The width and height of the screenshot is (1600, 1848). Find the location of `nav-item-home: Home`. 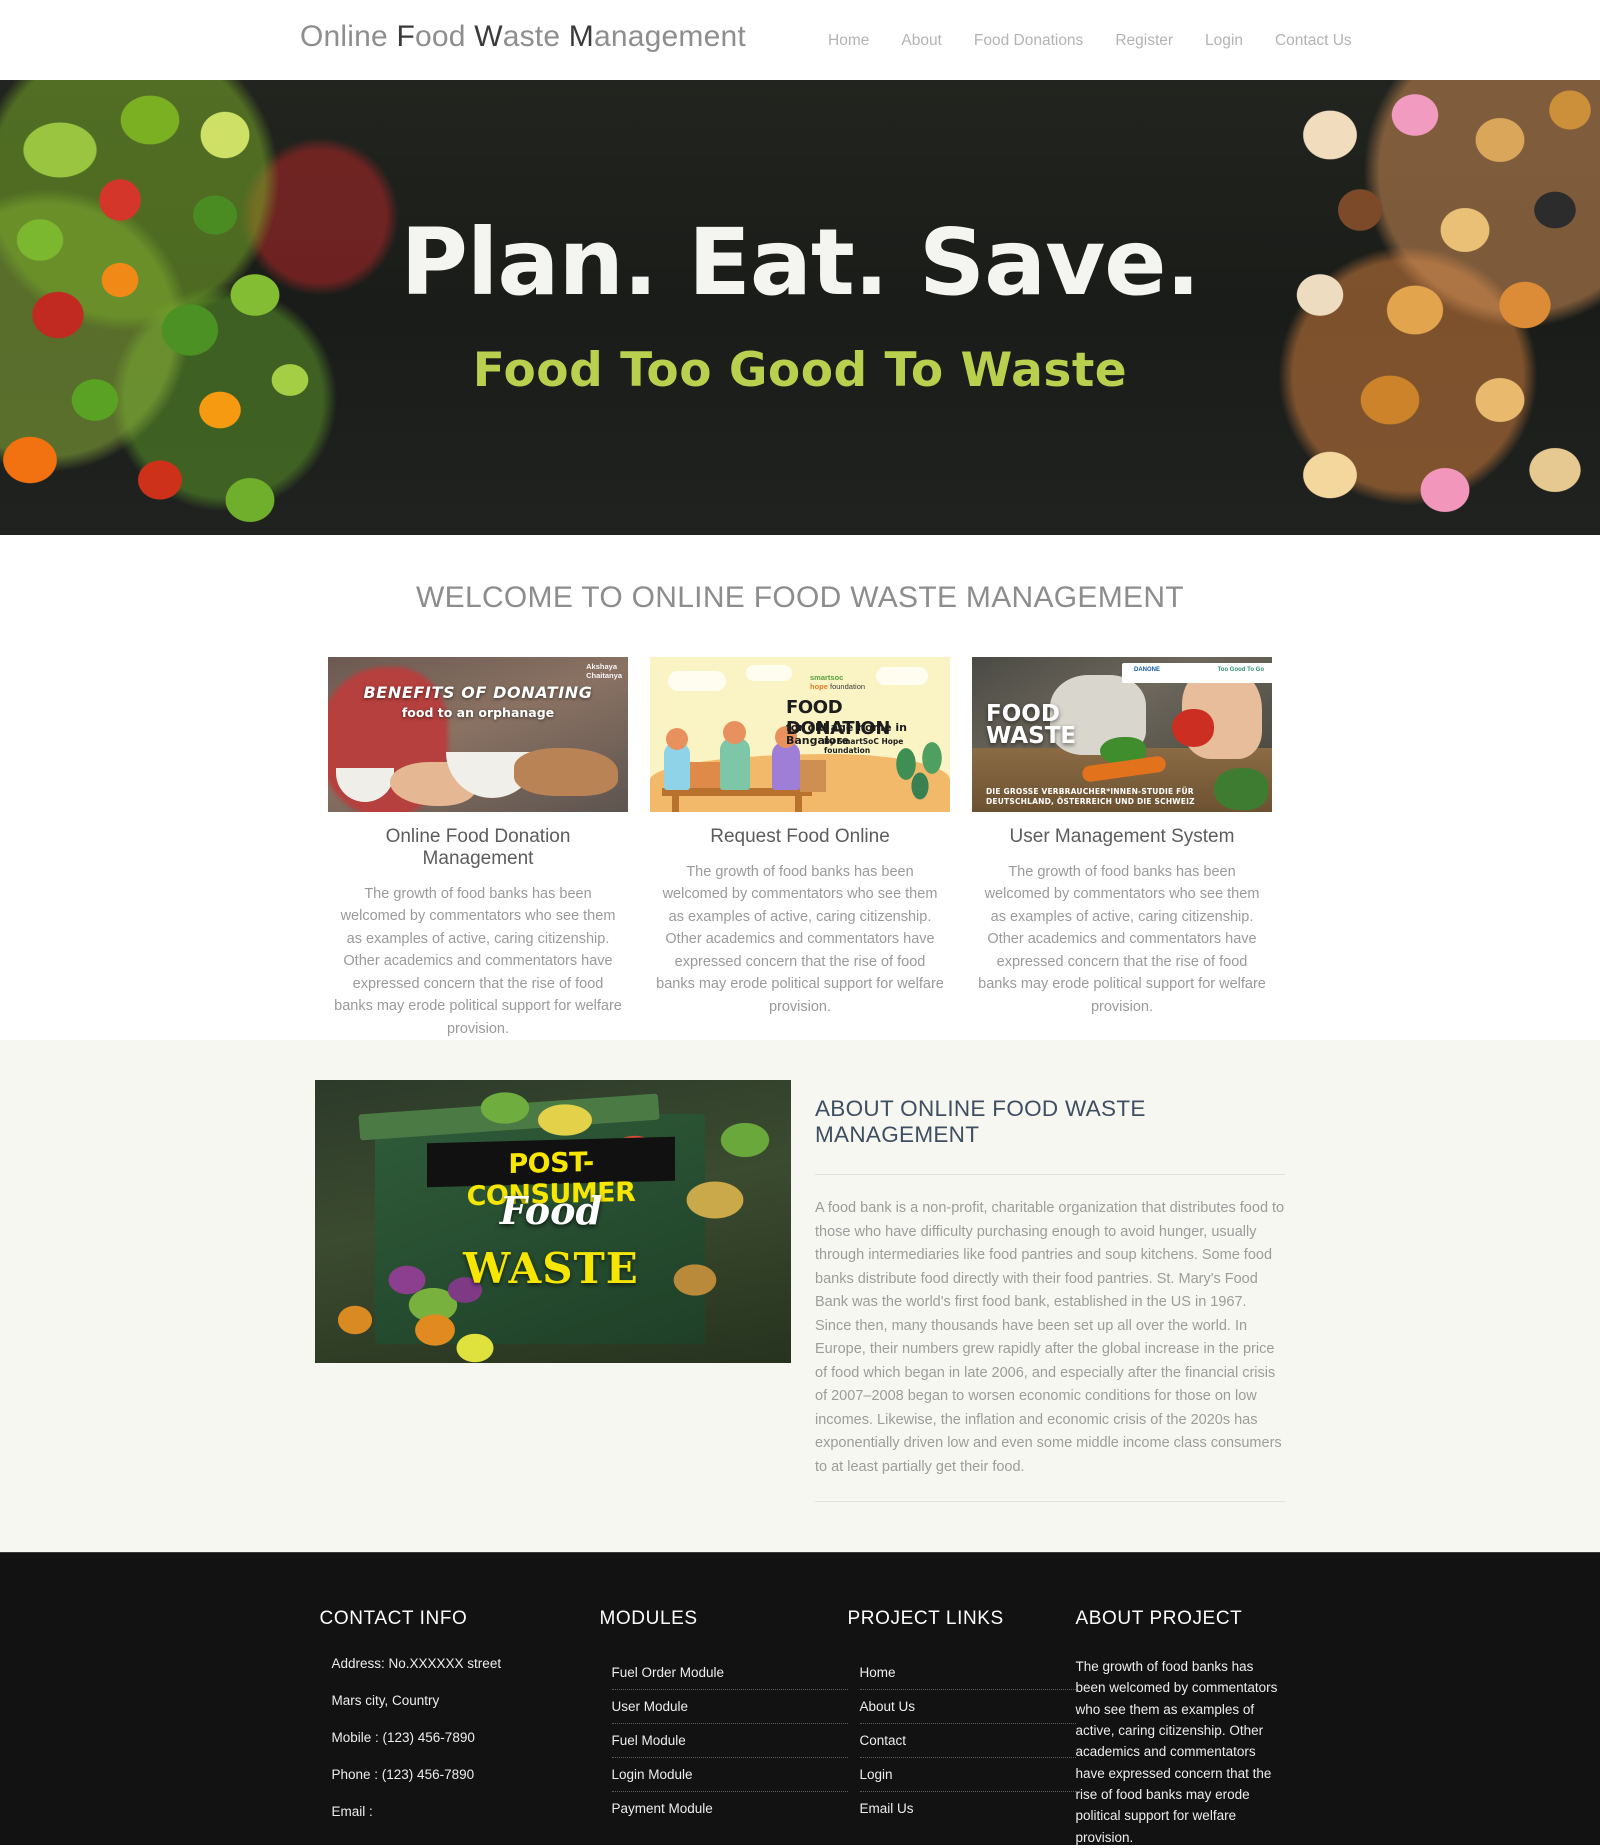

nav-item-home: Home is located at coordinates (848, 41).